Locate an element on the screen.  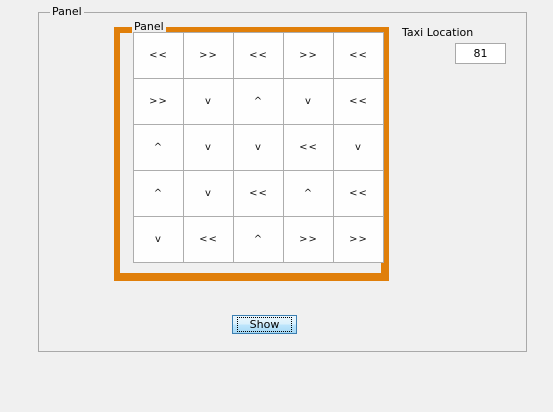
grid-cell-r5-c2: << is located at coordinates (208, 239).